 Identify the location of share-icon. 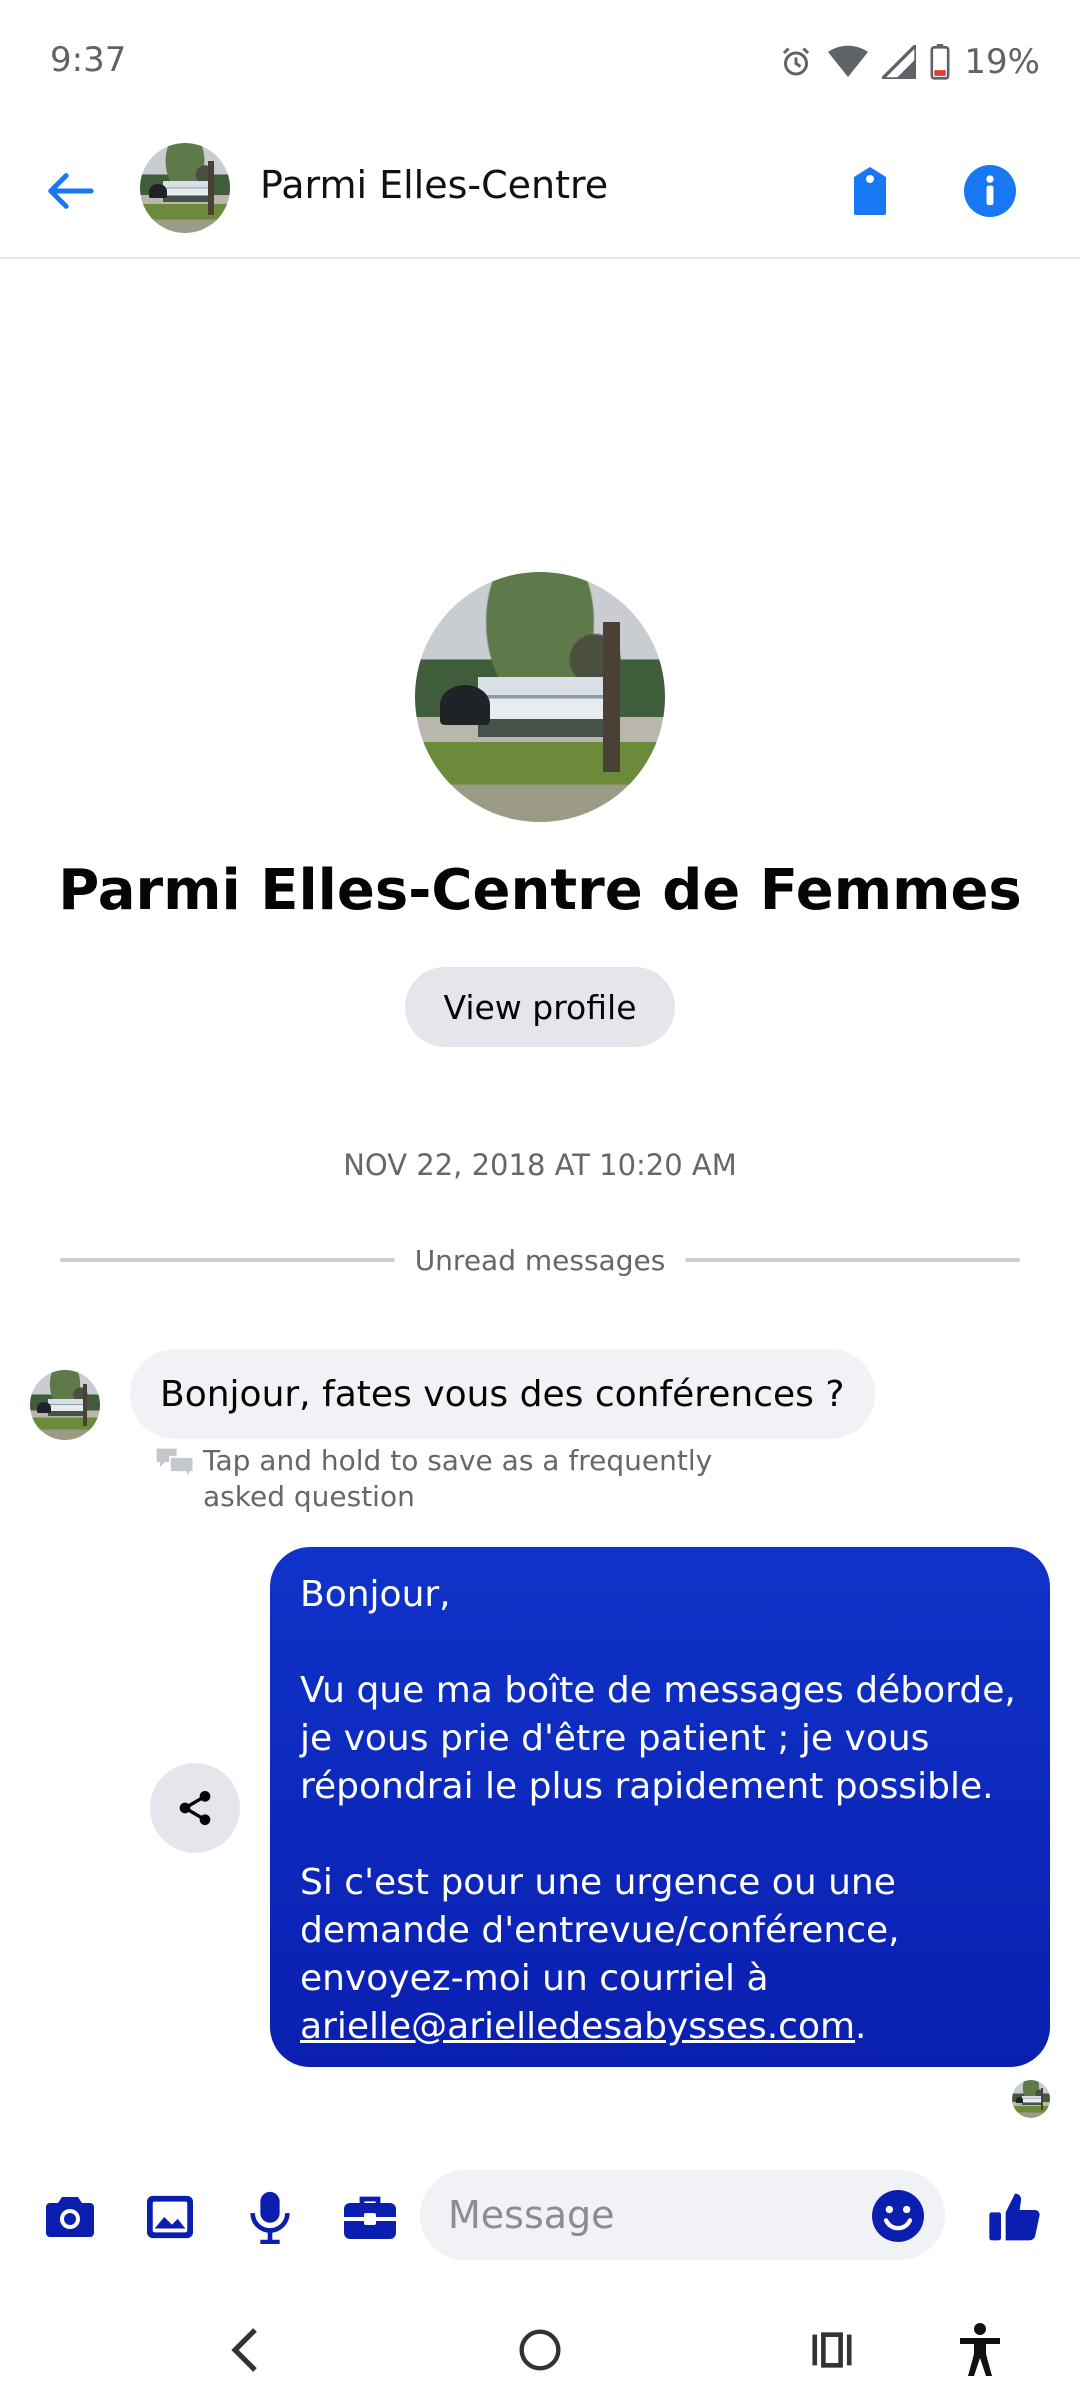
(195, 1808).